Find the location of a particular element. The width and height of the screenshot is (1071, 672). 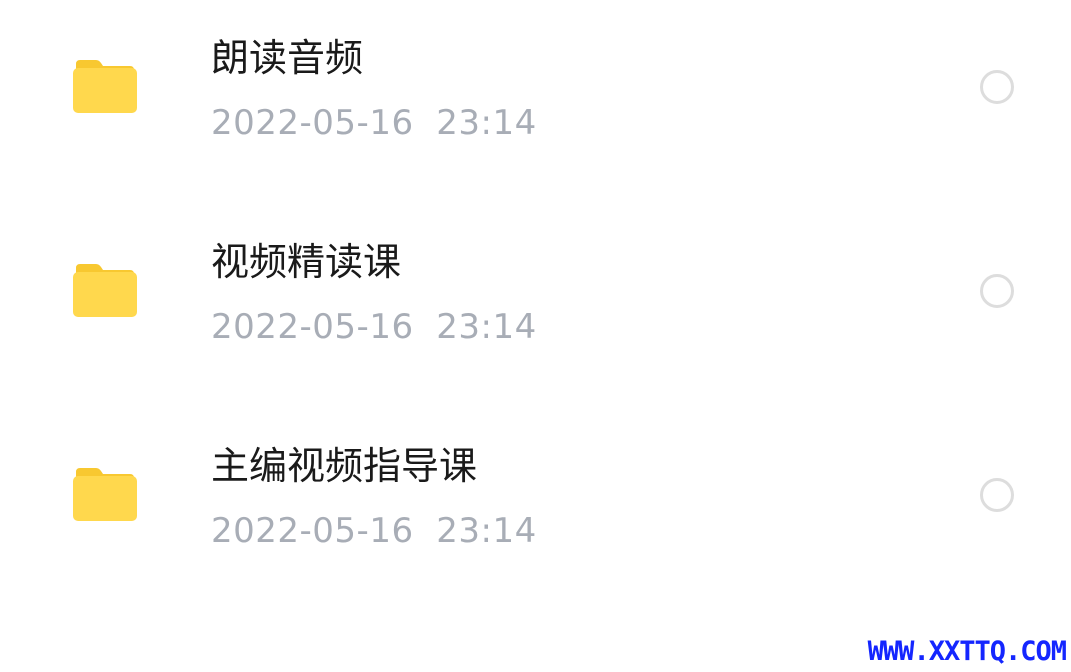

file-name: 朗读音频 is located at coordinates (287, 58).